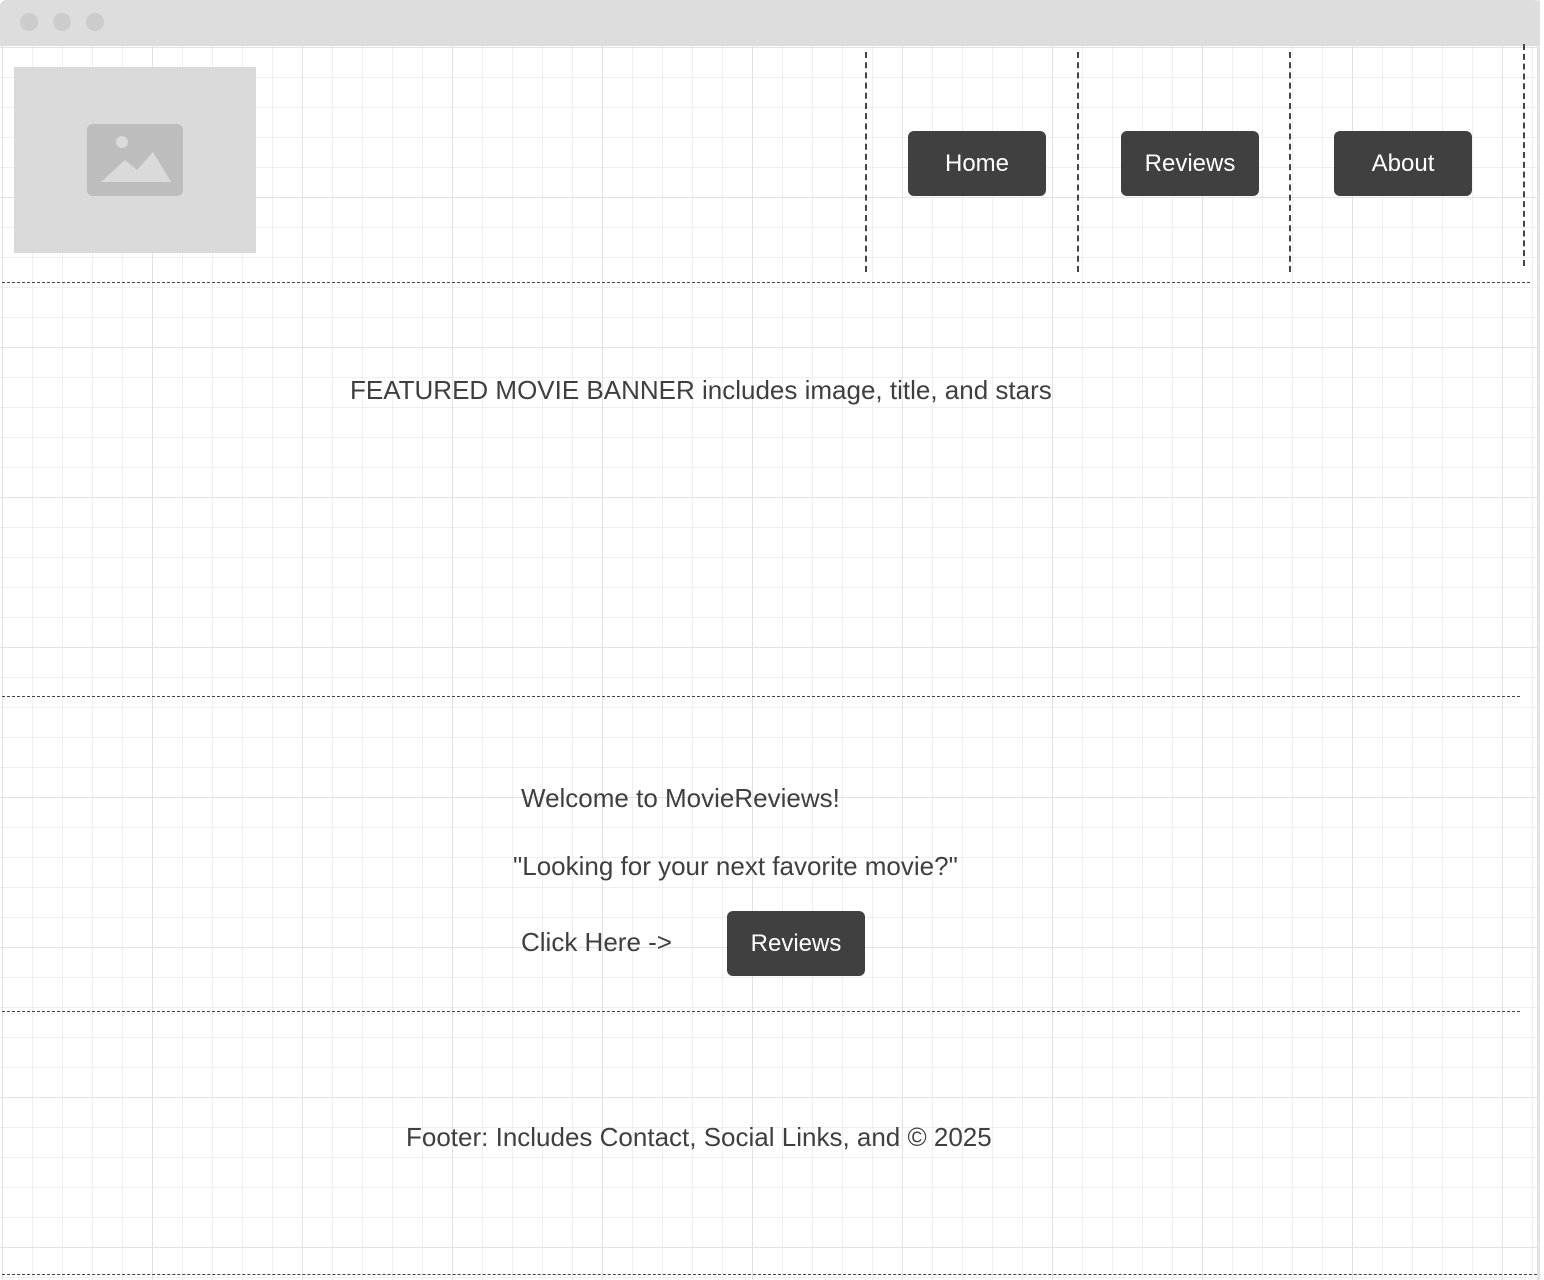 Image resolution: width=1544 pixels, height=1280 pixels. I want to click on window-close-icon, so click(29, 22).